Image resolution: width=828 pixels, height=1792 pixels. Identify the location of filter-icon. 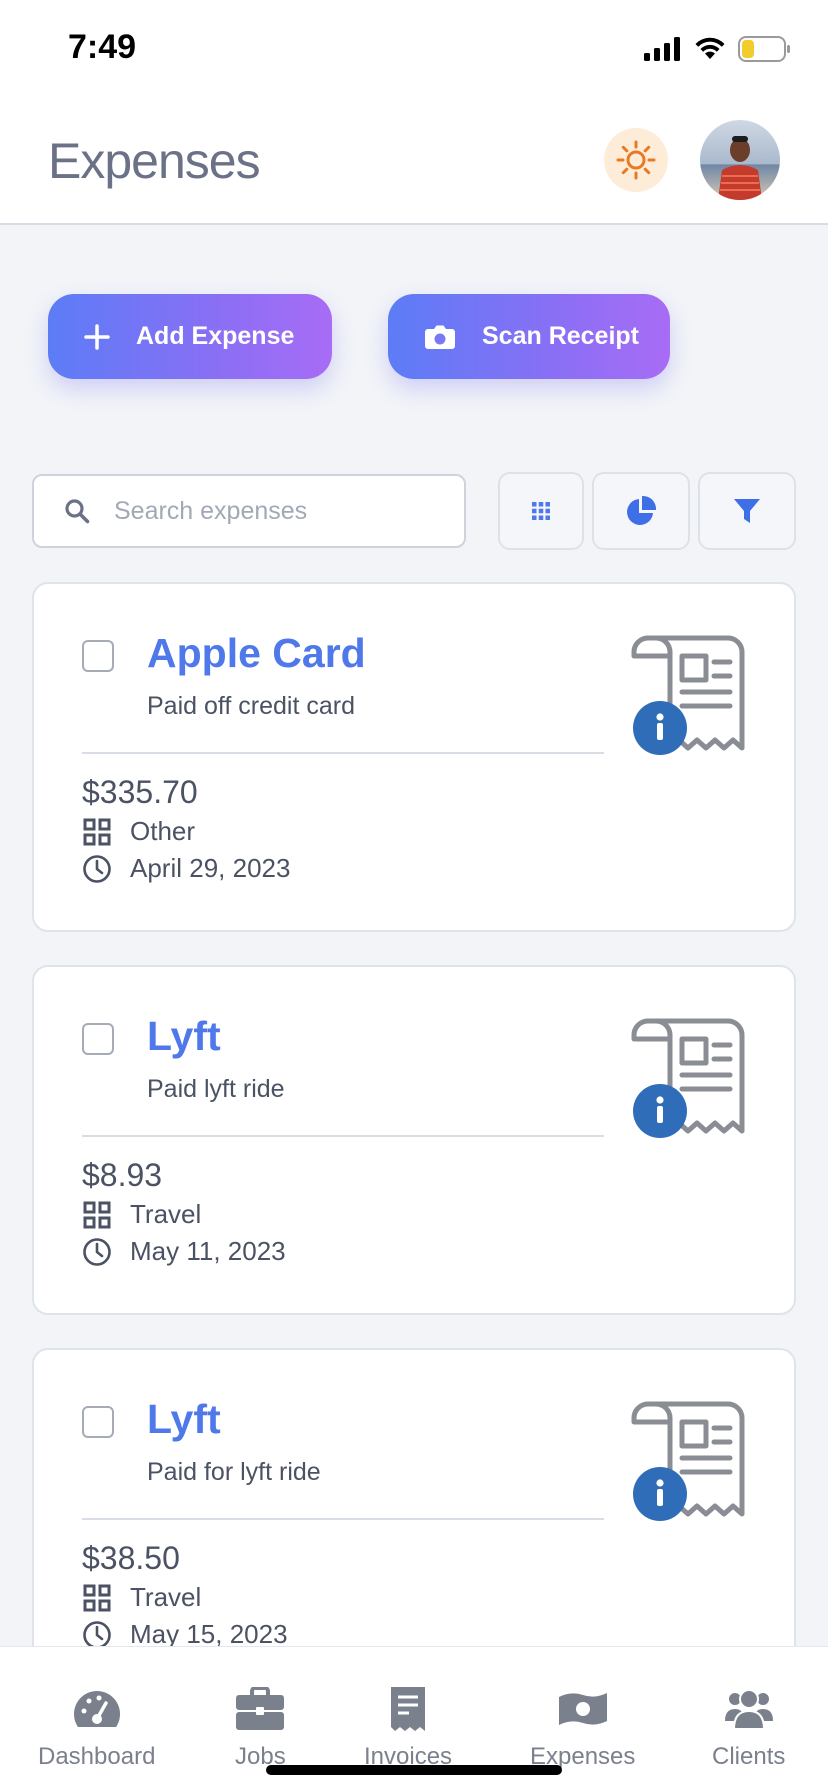
(747, 511).